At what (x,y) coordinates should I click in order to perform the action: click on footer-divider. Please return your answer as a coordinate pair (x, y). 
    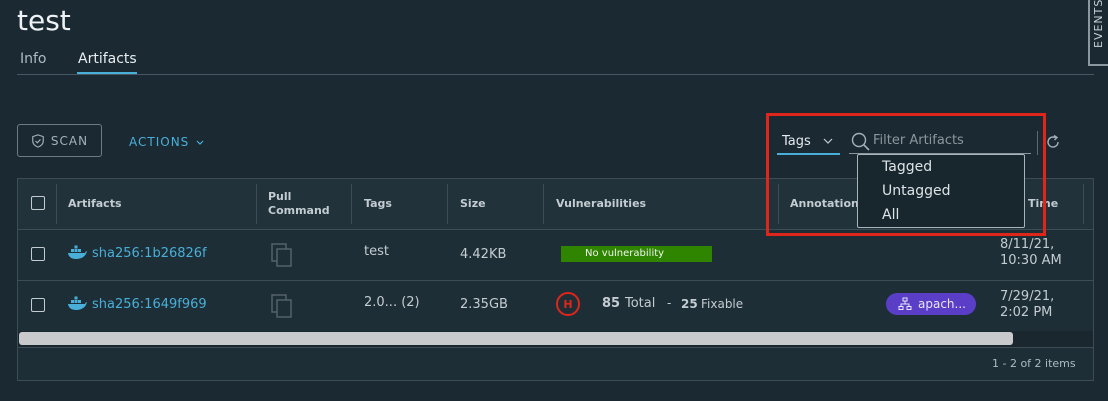
    Looking at the image, I should click on (555, 347).